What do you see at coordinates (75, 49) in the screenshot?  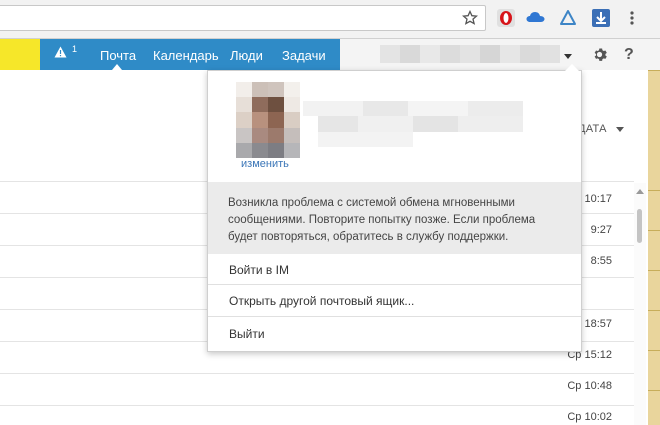 I see `alert-count-badge: 1` at bounding box center [75, 49].